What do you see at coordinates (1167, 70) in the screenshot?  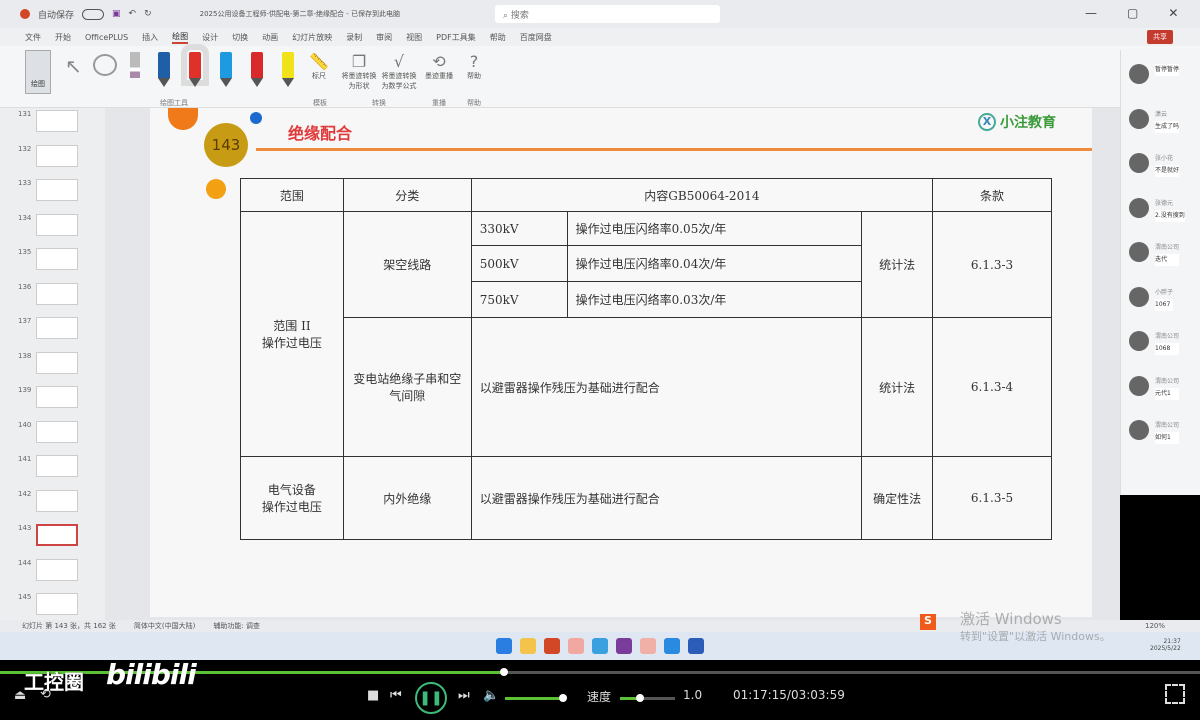 I see `chat-text: 暂停暂停` at bounding box center [1167, 70].